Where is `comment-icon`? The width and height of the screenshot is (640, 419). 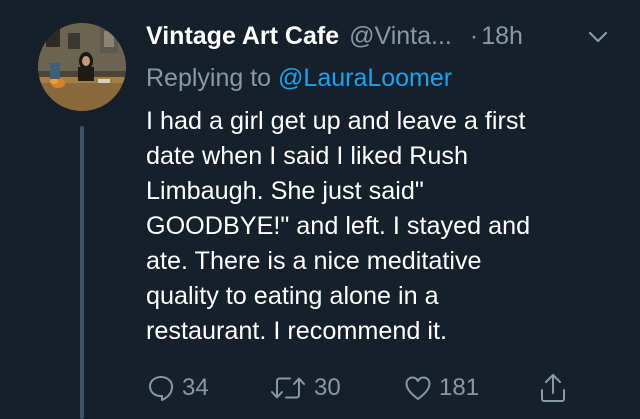
comment-icon is located at coordinates (161, 388).